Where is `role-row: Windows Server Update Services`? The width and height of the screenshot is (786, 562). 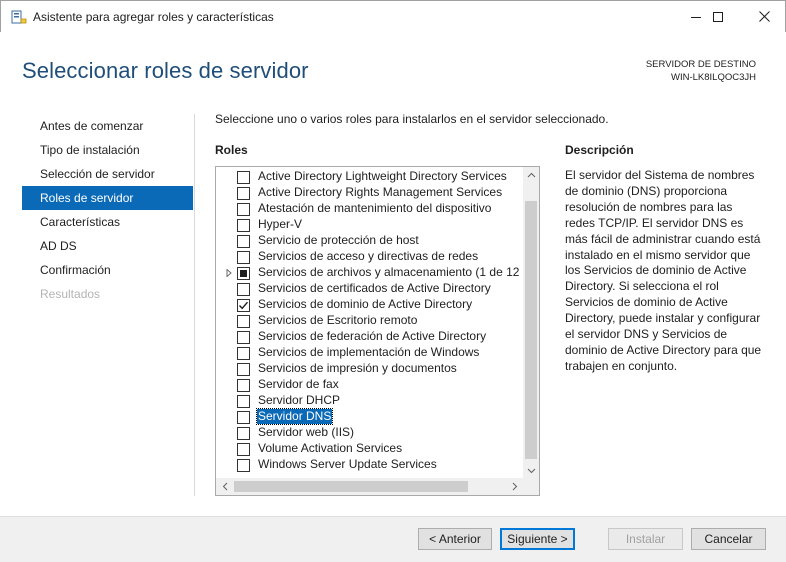
role-row: Windows Server Update Services is located at coordinates (370, 465).